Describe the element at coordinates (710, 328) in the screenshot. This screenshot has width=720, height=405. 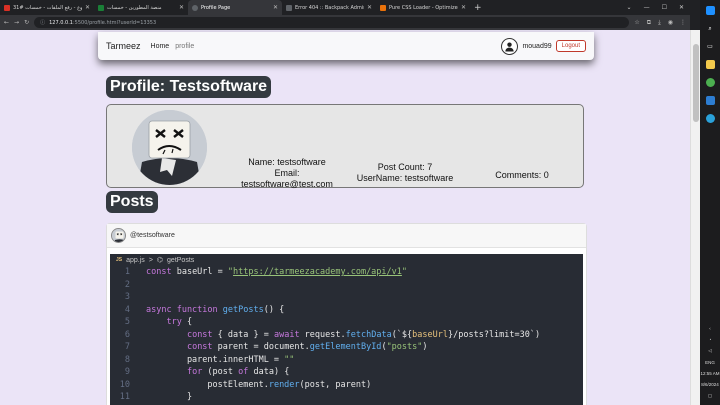
I see `chevron-left-icon: ‹` at that location.